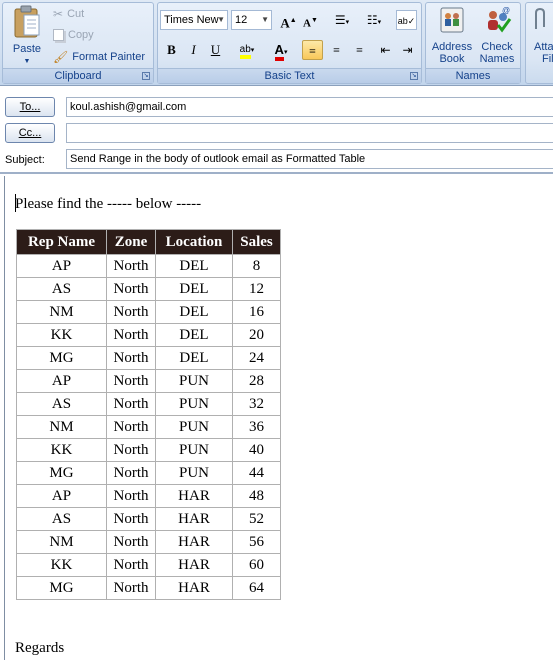  I want to click on numbering-icon: ☷▾, so click(374, 20).